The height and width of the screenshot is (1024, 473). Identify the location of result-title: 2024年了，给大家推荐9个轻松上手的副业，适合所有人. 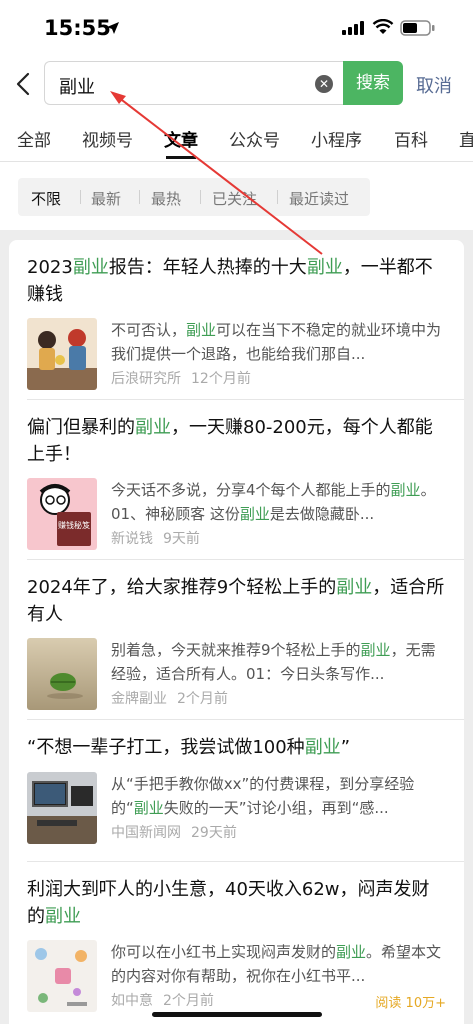
(237, 601).